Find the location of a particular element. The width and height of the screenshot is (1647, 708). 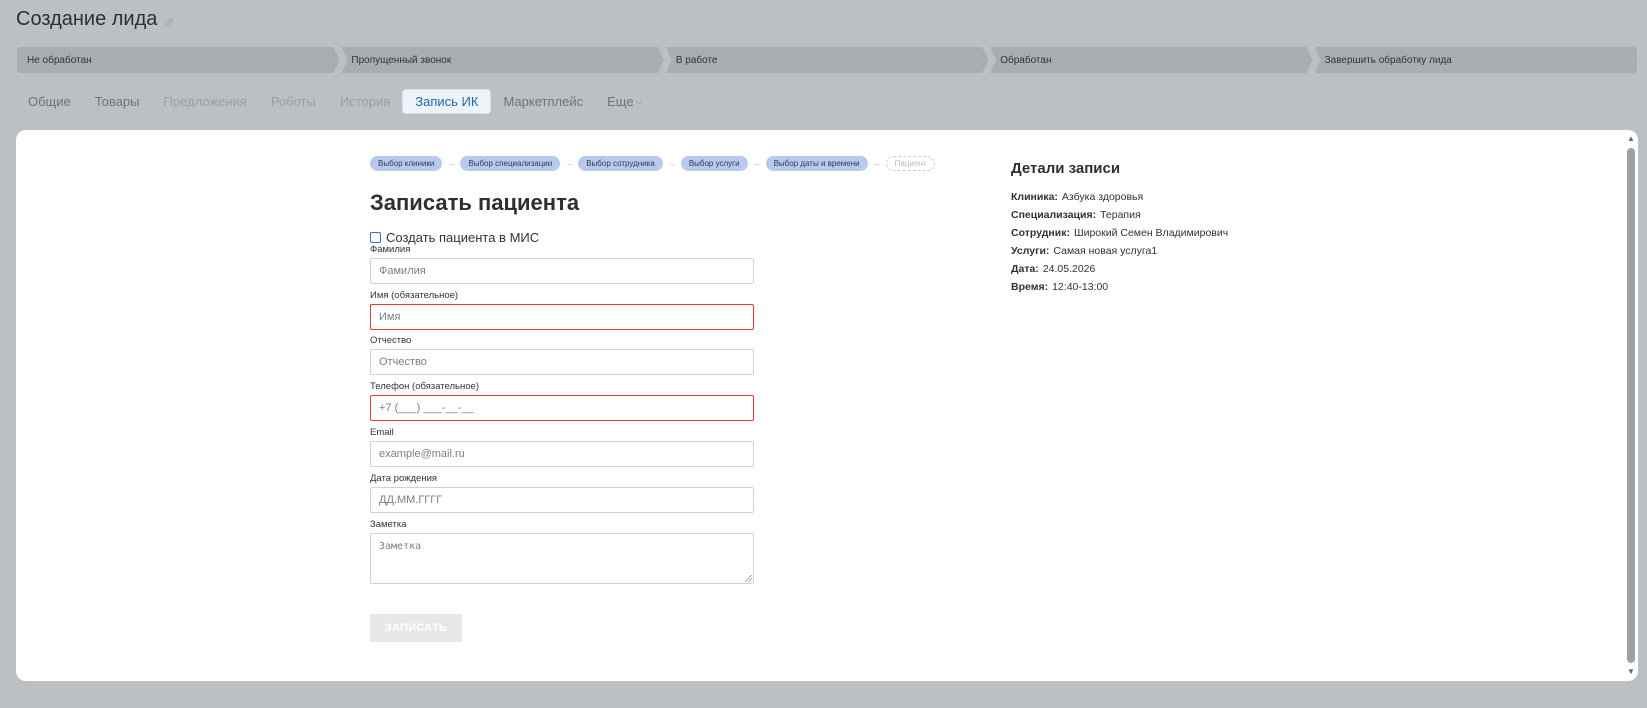

detail-specialization: Специализация: Терапия is located at coordinates (1119, 215).